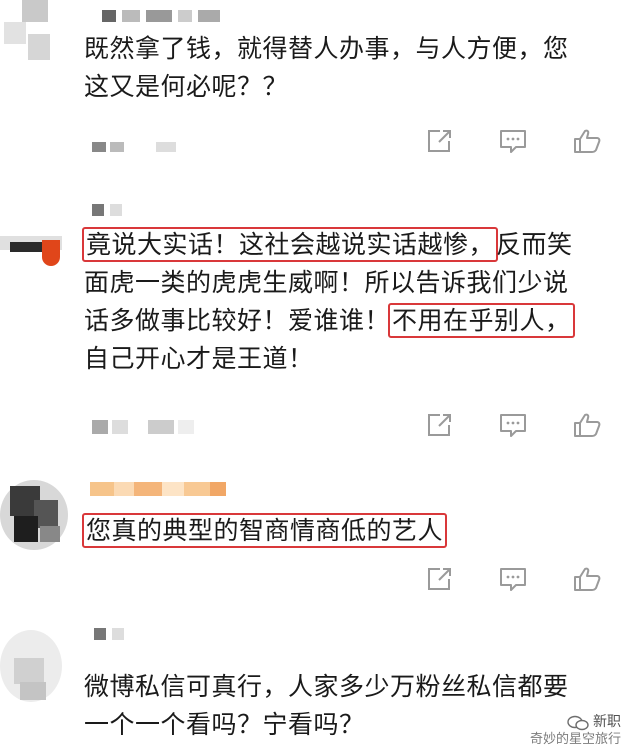  I want to click on wechat-icon, so click(578, 722).